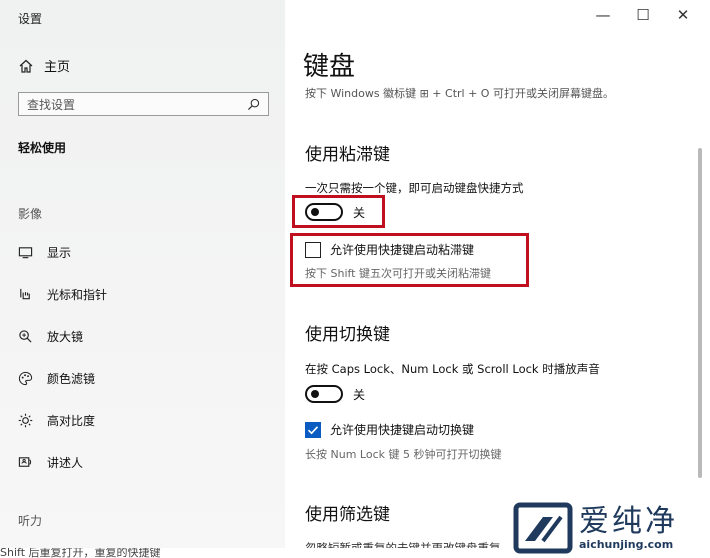 This screenshot has height=558, width=710. Describe the element at coordinates (65, 336) in the screenshot. I see `sidebar-item-label: 放大镜` at that location.